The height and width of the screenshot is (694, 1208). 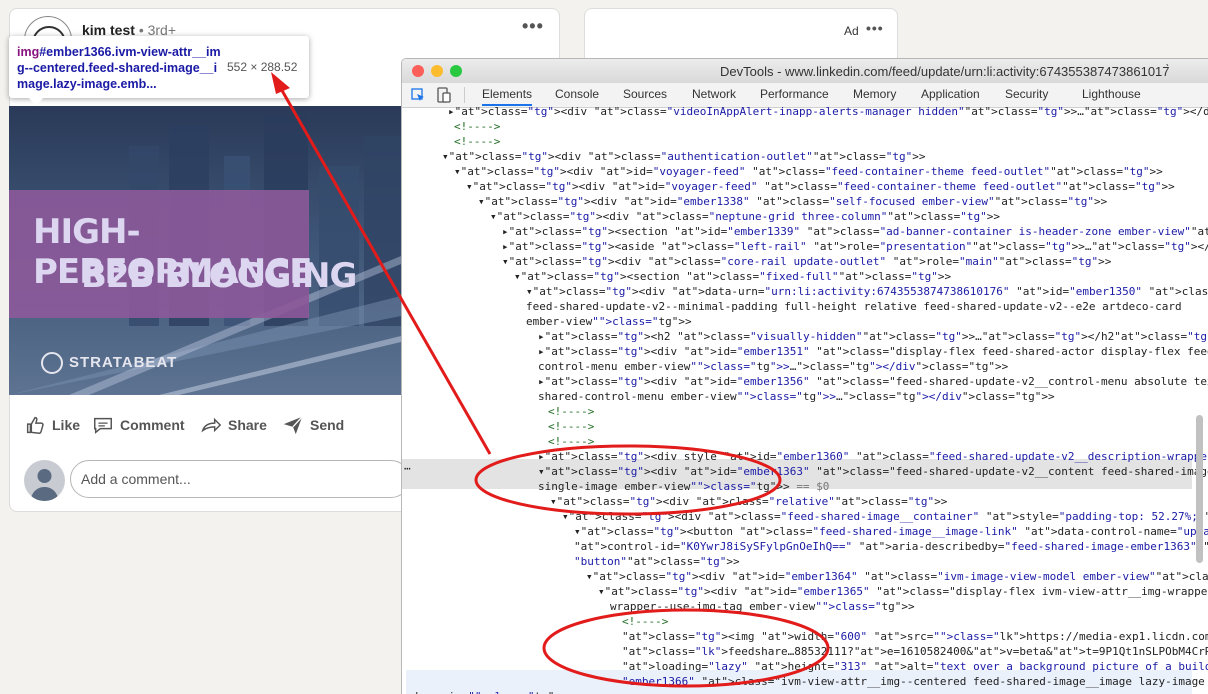 I want to click on post-image: HIGH-PERFORMANCE B2B BLOGGING STRATABEAT, so click(x=205, y=250).